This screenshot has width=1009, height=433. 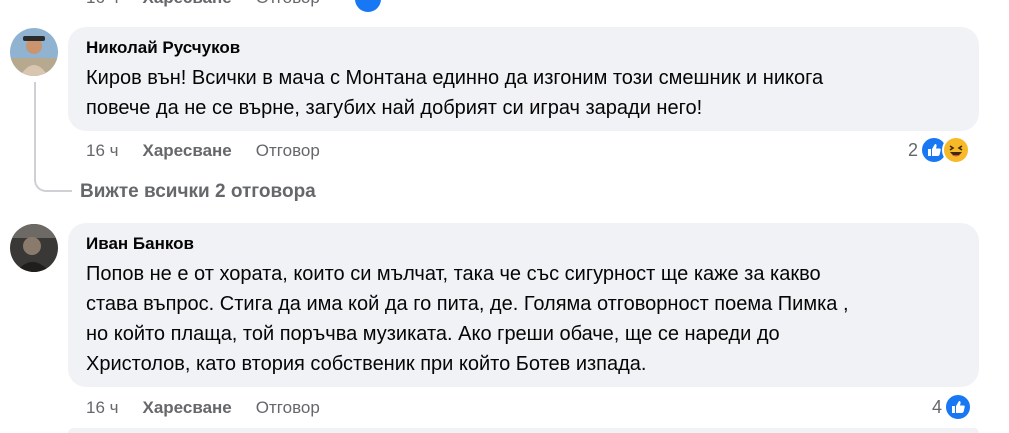 I want to click on comment-author: Иван Банков, so click(x=523, y=244).